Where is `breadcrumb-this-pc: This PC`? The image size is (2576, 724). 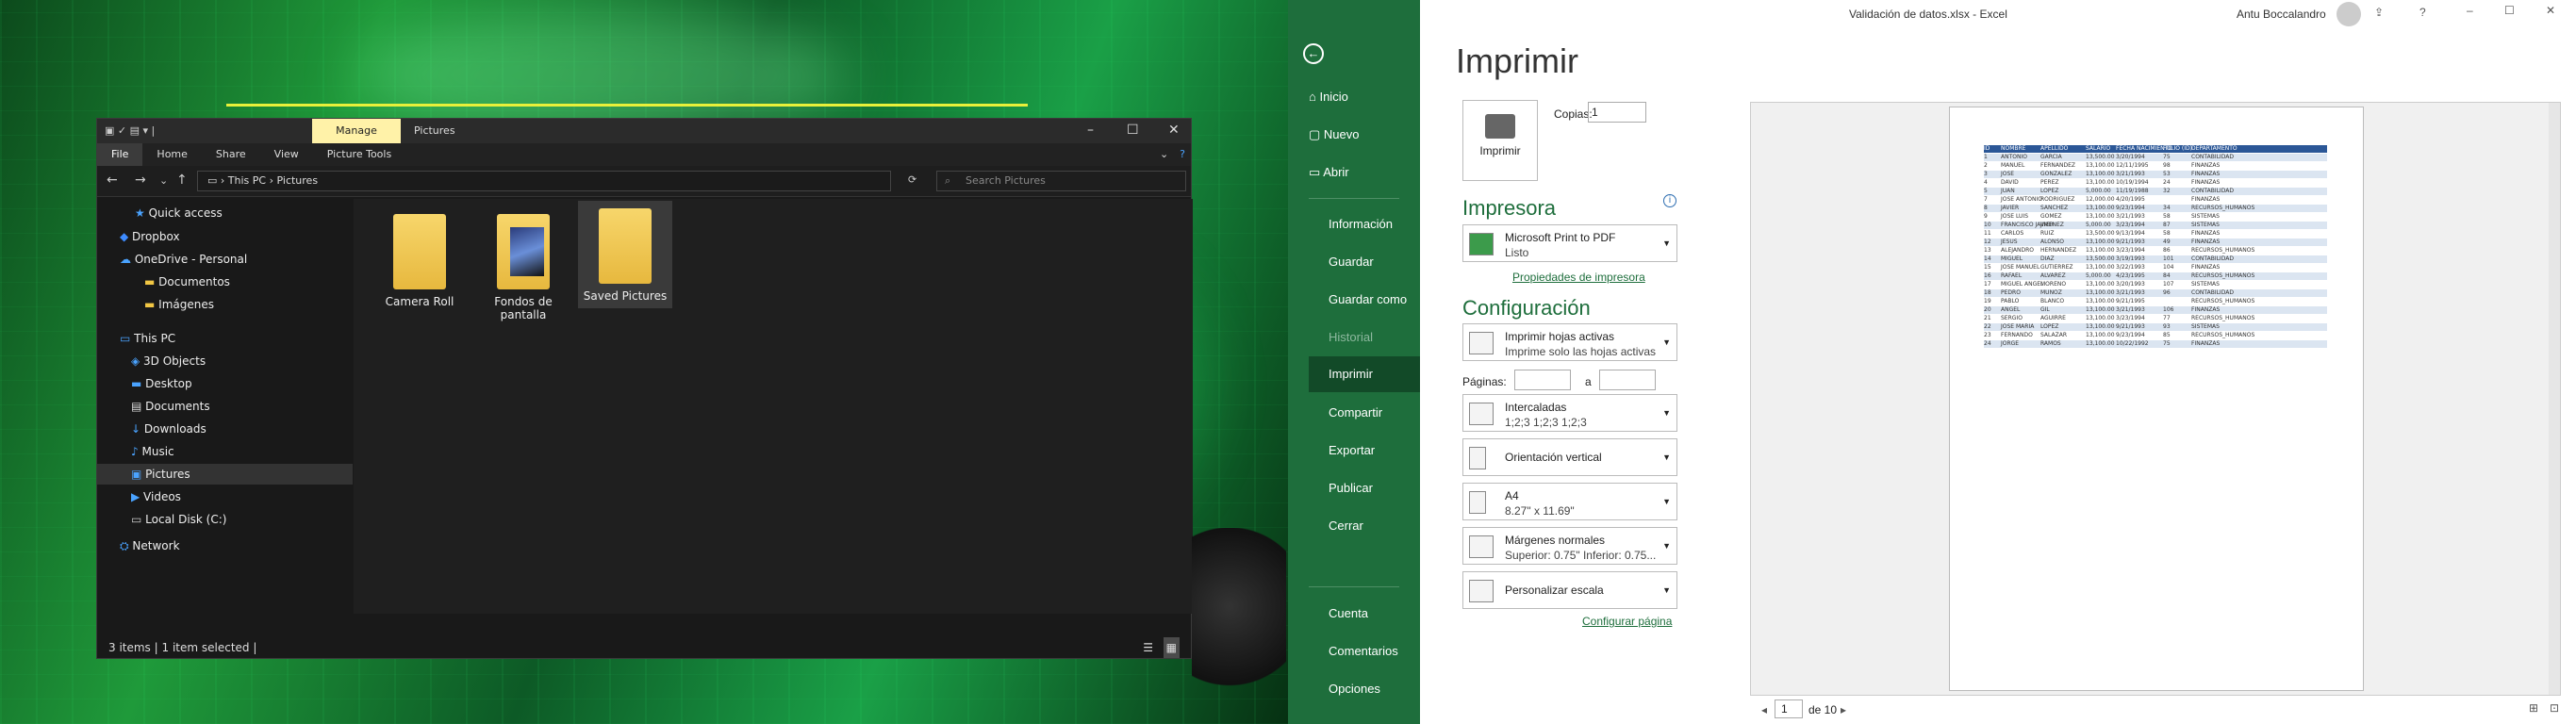
breadcrumb-this-pc: This PC is located at coordinates (247, 180).